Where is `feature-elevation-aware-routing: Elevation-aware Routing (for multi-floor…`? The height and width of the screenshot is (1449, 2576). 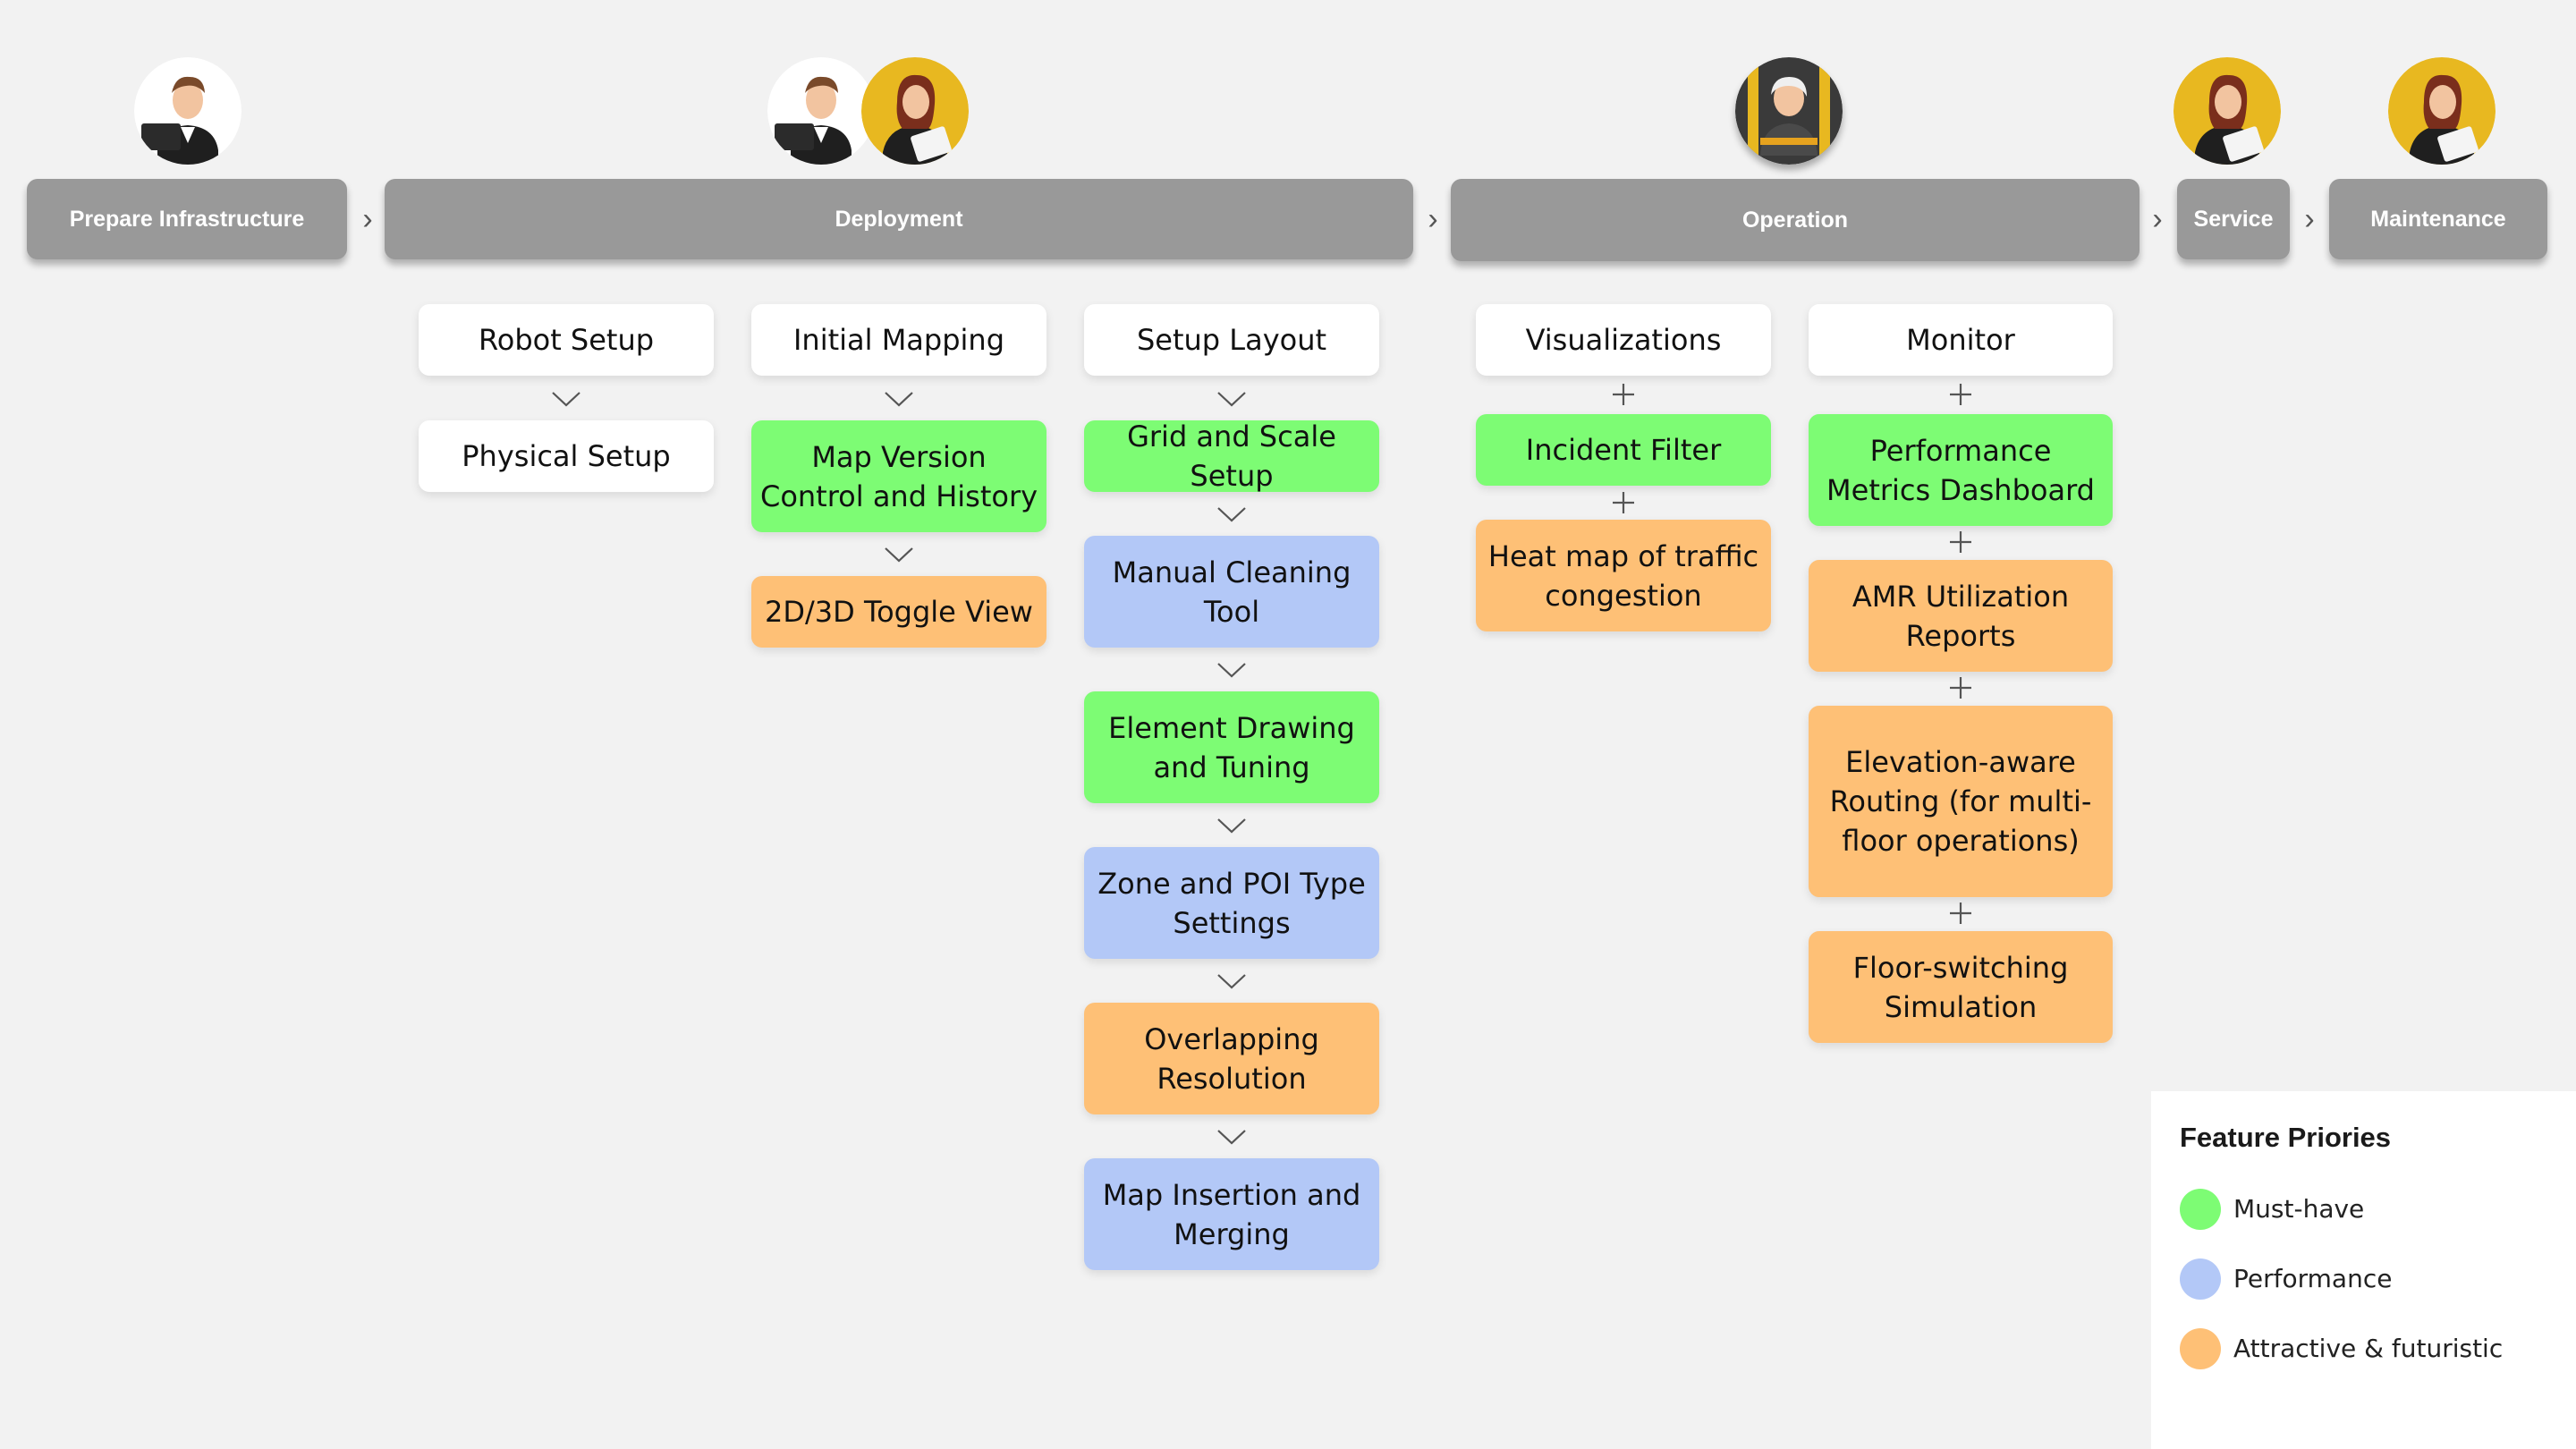 feature-elevation-aware-routing: Elevation-aware Routing (for multi-floor… is located at coordinates (1961, 801).